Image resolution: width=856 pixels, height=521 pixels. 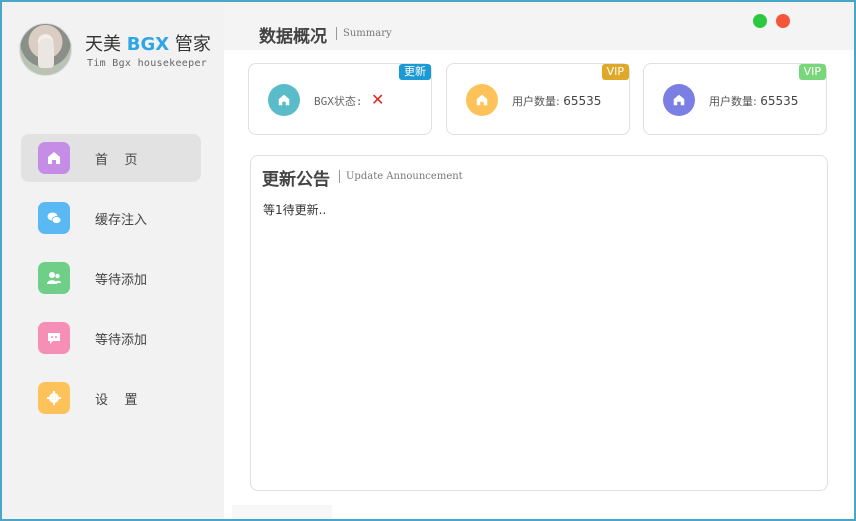 I want to click on brand-title-highlight: BGX, so click(x=148, y=44).